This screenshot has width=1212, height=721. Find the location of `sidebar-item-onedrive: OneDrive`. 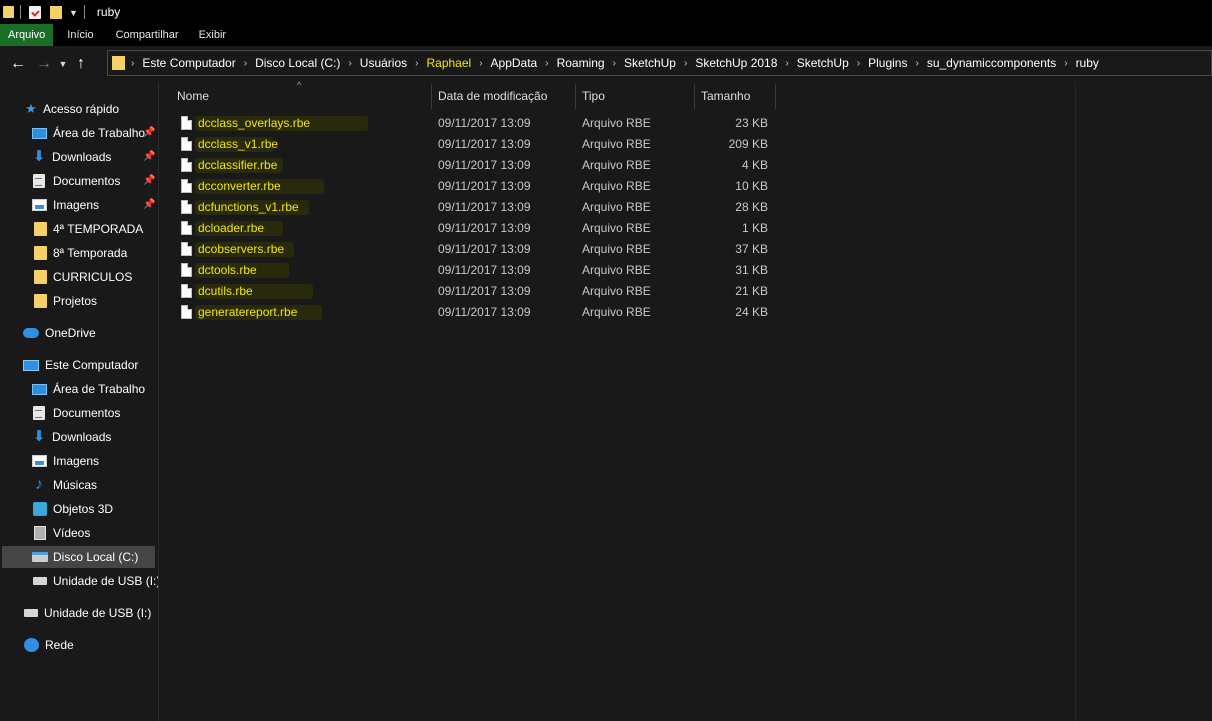

sidebar-item-onedrive: OneDrive is located at coordinates (59, 333).